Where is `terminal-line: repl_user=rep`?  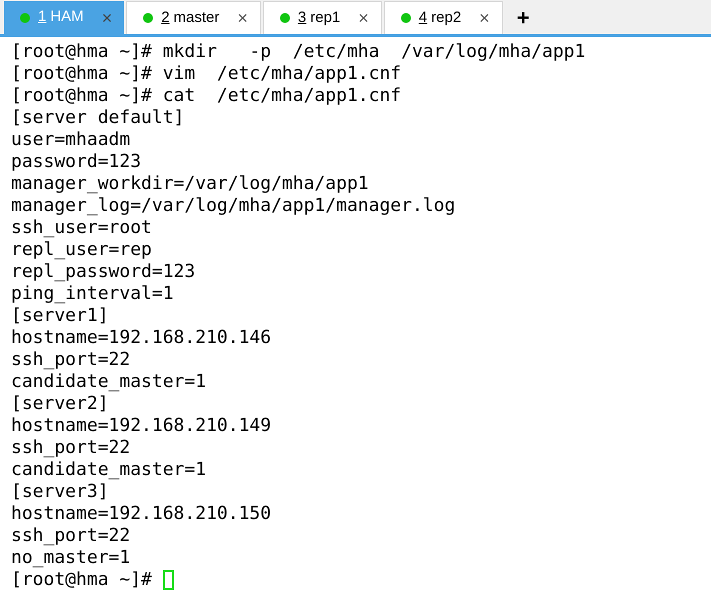 terminal-line: repl_user=rep is located at coordinates (81, 250).